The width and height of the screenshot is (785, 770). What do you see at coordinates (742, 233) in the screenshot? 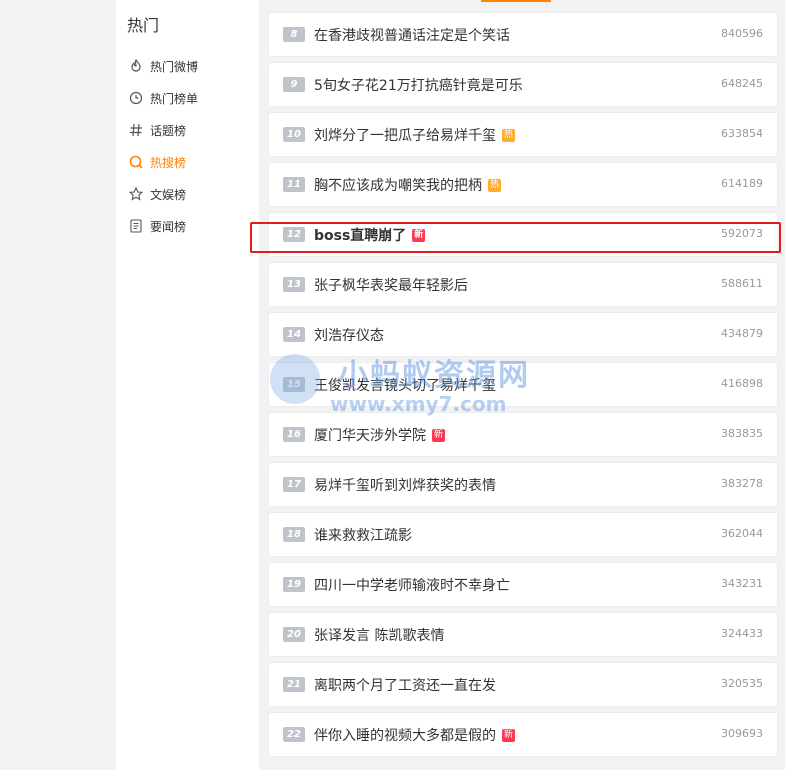
I see `heat-count: 592073` at bounding box center [742, 233].